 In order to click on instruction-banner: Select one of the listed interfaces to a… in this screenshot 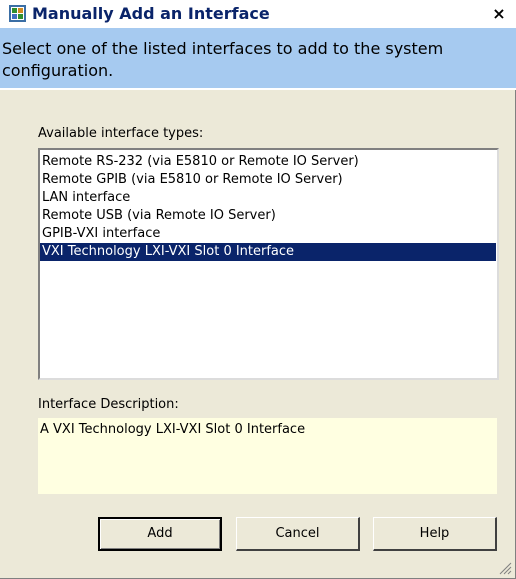, I will do `click(258, 58)`.